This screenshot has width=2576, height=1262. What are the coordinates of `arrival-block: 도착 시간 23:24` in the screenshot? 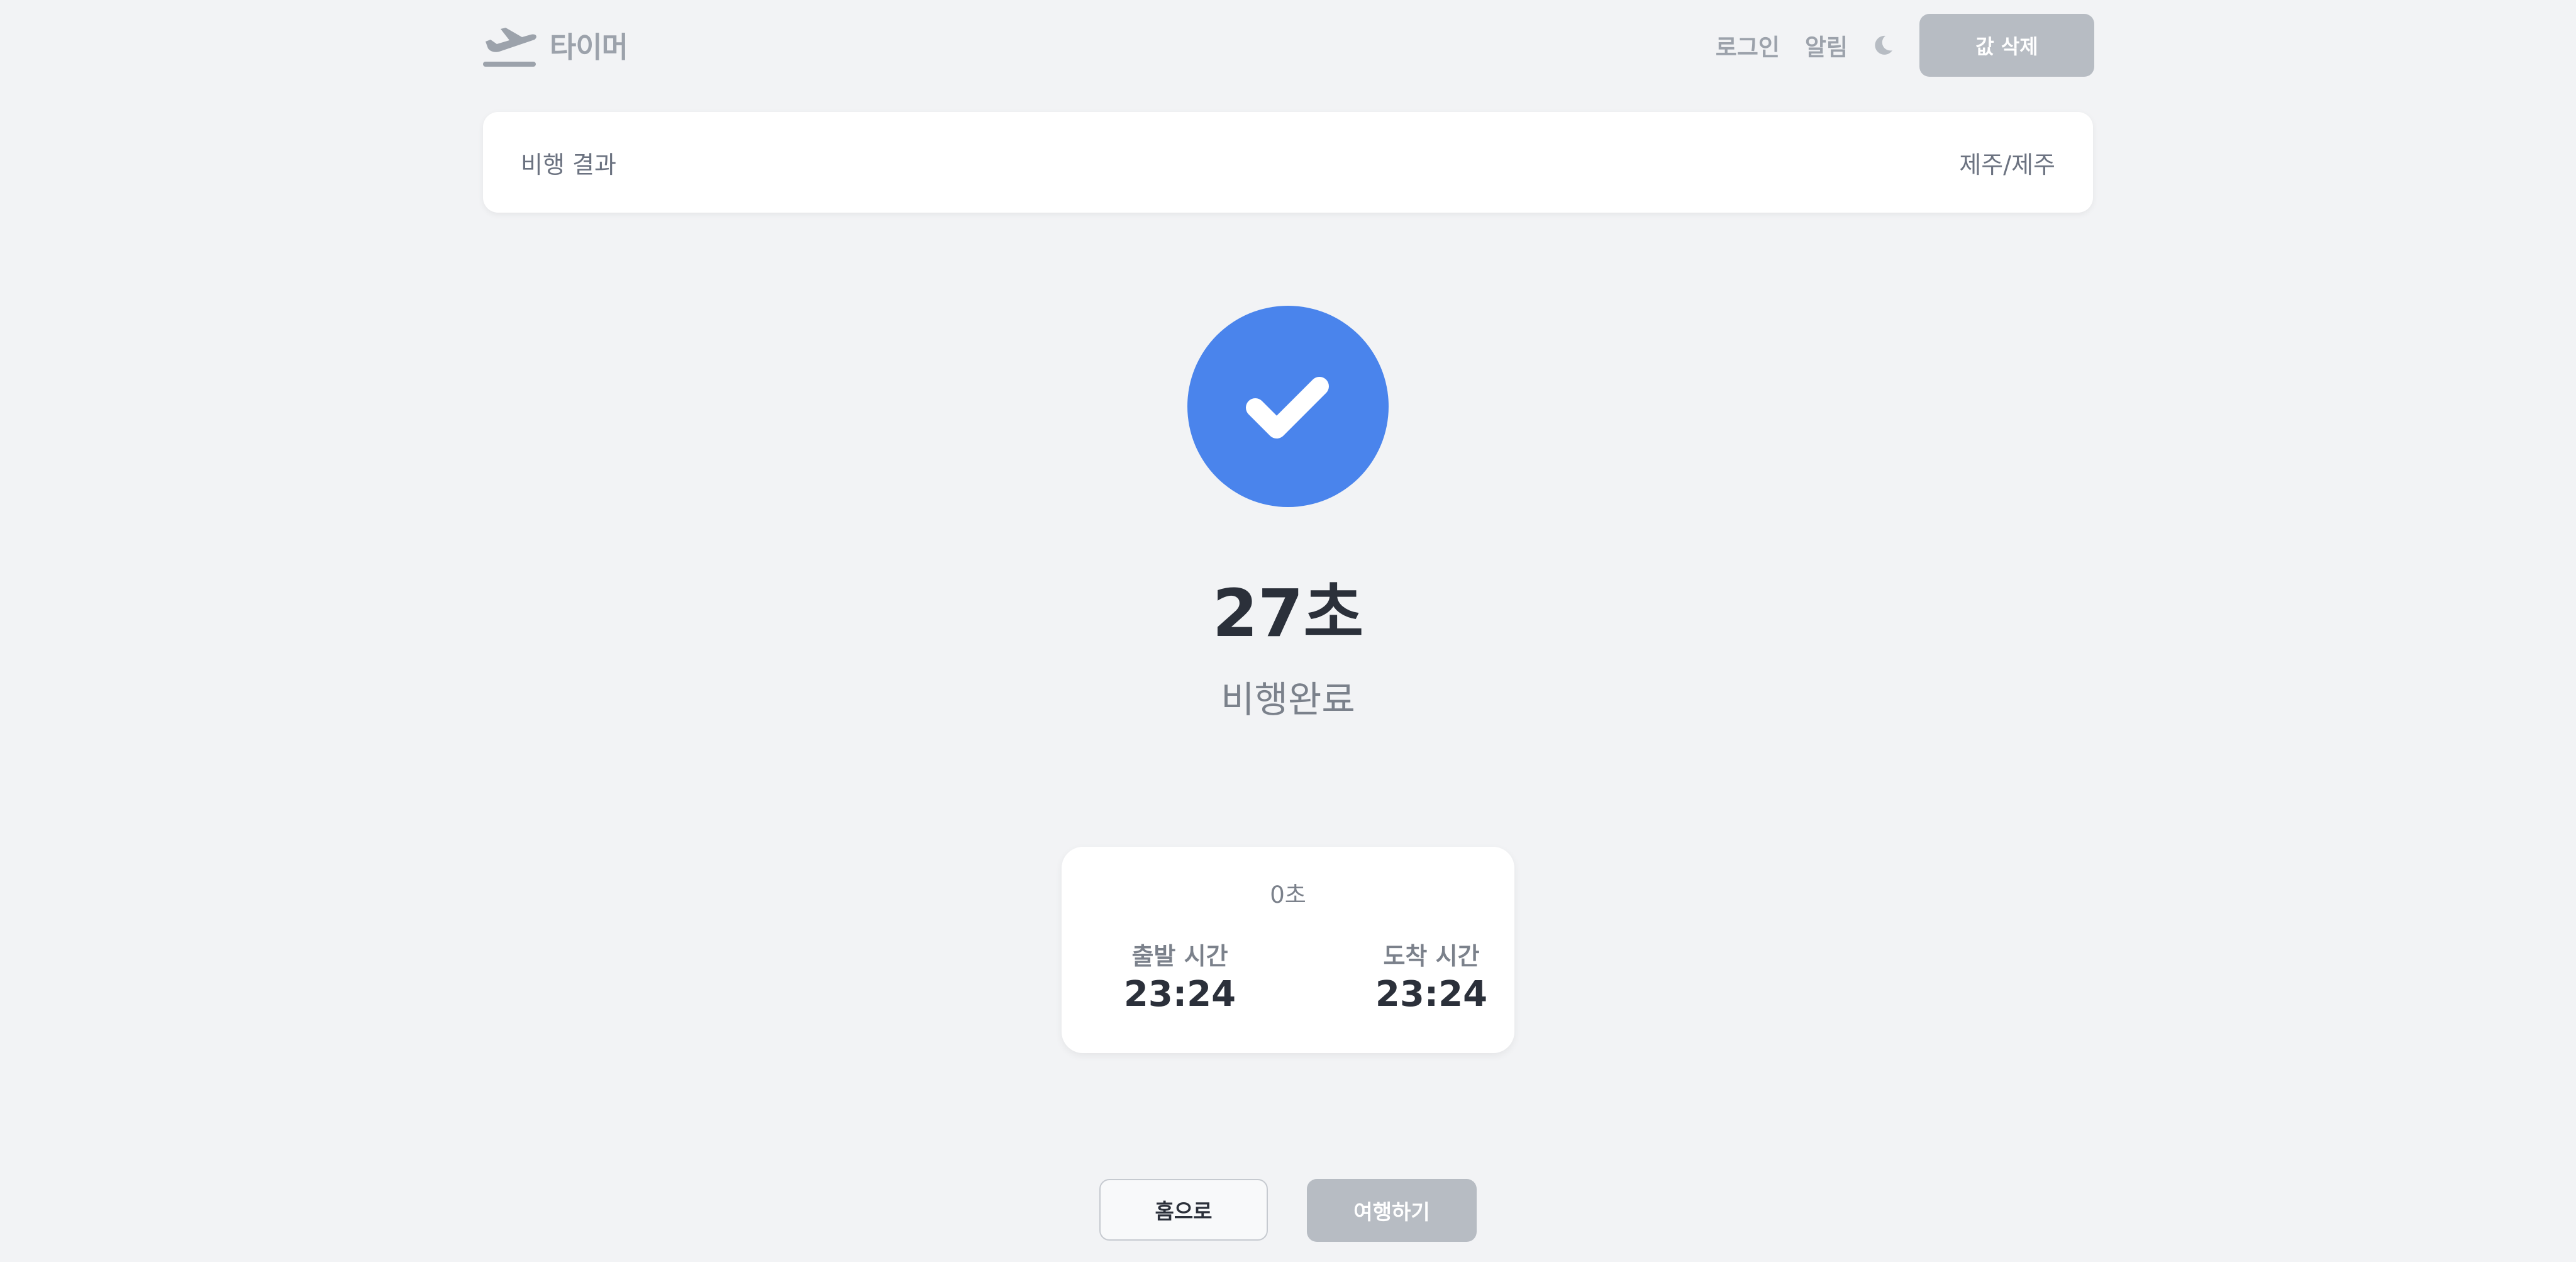 It's located at (1431, 978).